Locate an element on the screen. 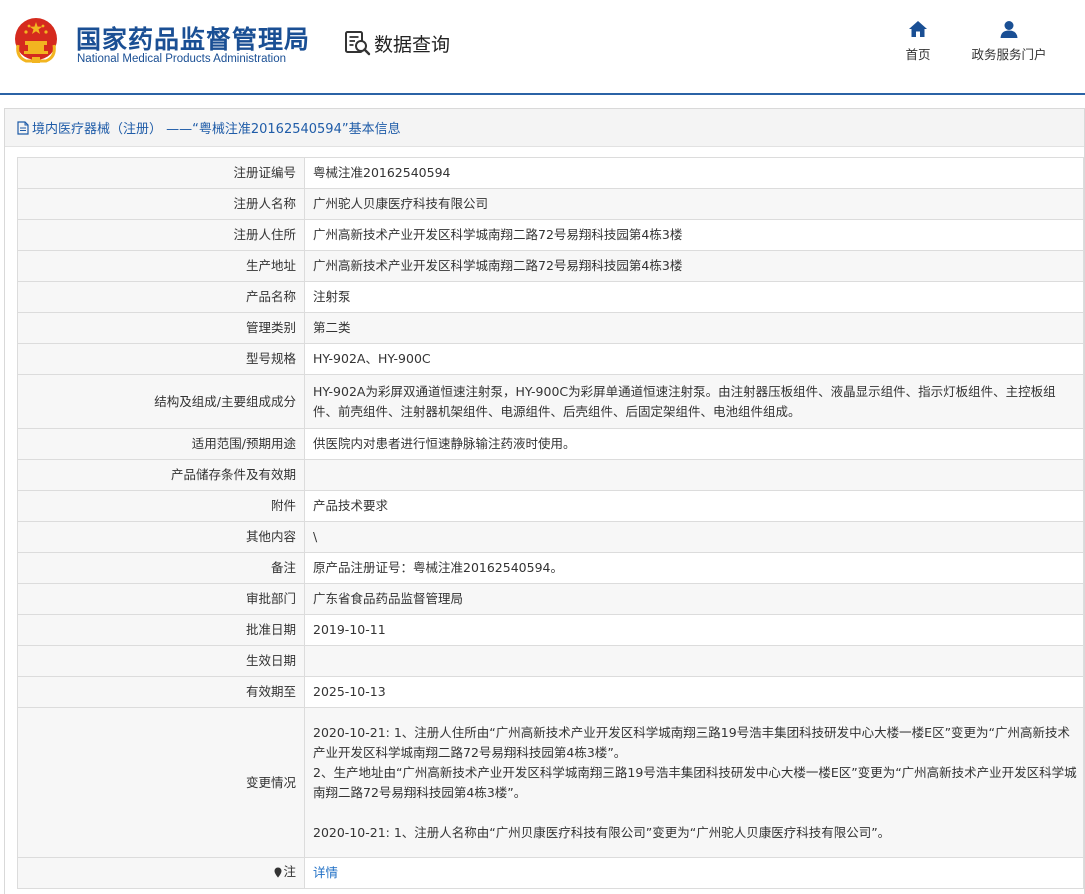  table-row: 适用范围/预期用途 供医院内对患者进行恒速静脉输注药液时使用。 is located at coordinates (550, 444).